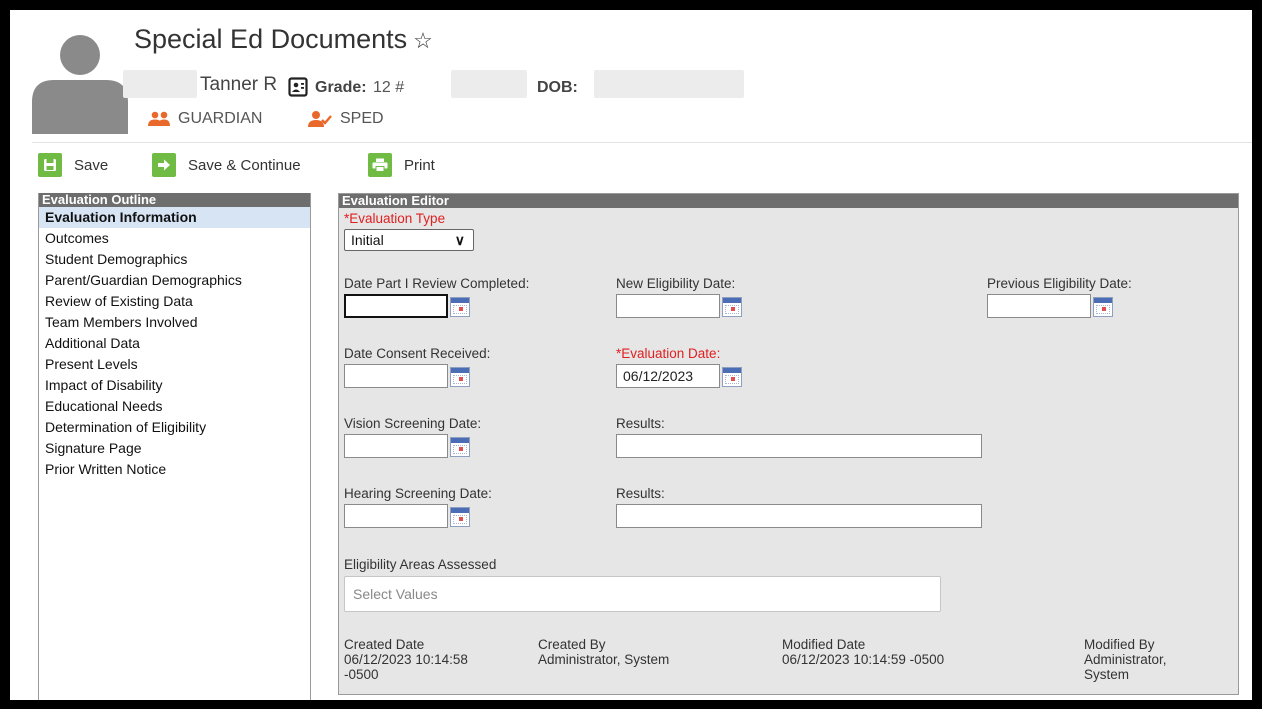 The image size is (1262, 709). What do you see at coordinates (174, 427) in the screenshot?
I see `outline-item: Determination of Eligibility` at bounding box center [174, 427].